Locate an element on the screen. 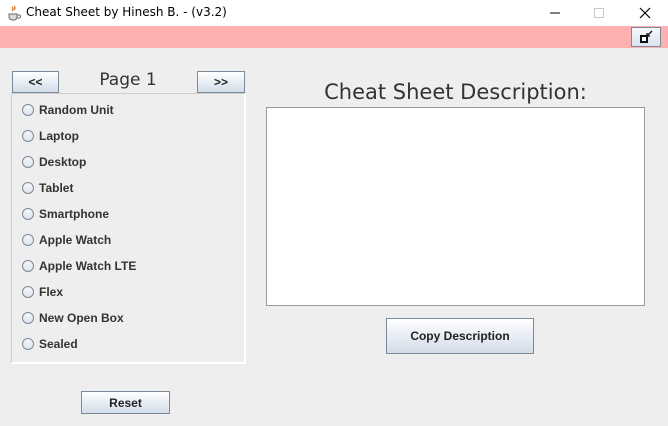 Image resolution: width=668 pixels, height=426 pixels. page-label: Page 1 is located at coordinates (128, 80).